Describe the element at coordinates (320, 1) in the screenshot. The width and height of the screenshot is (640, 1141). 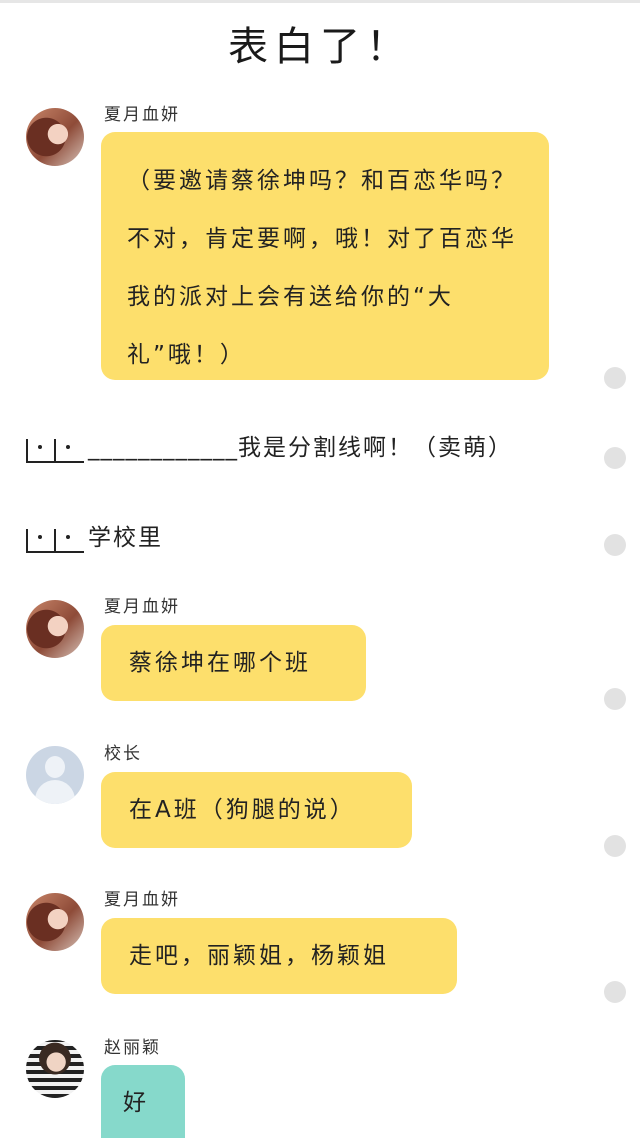
I see `top-divider` at that location.